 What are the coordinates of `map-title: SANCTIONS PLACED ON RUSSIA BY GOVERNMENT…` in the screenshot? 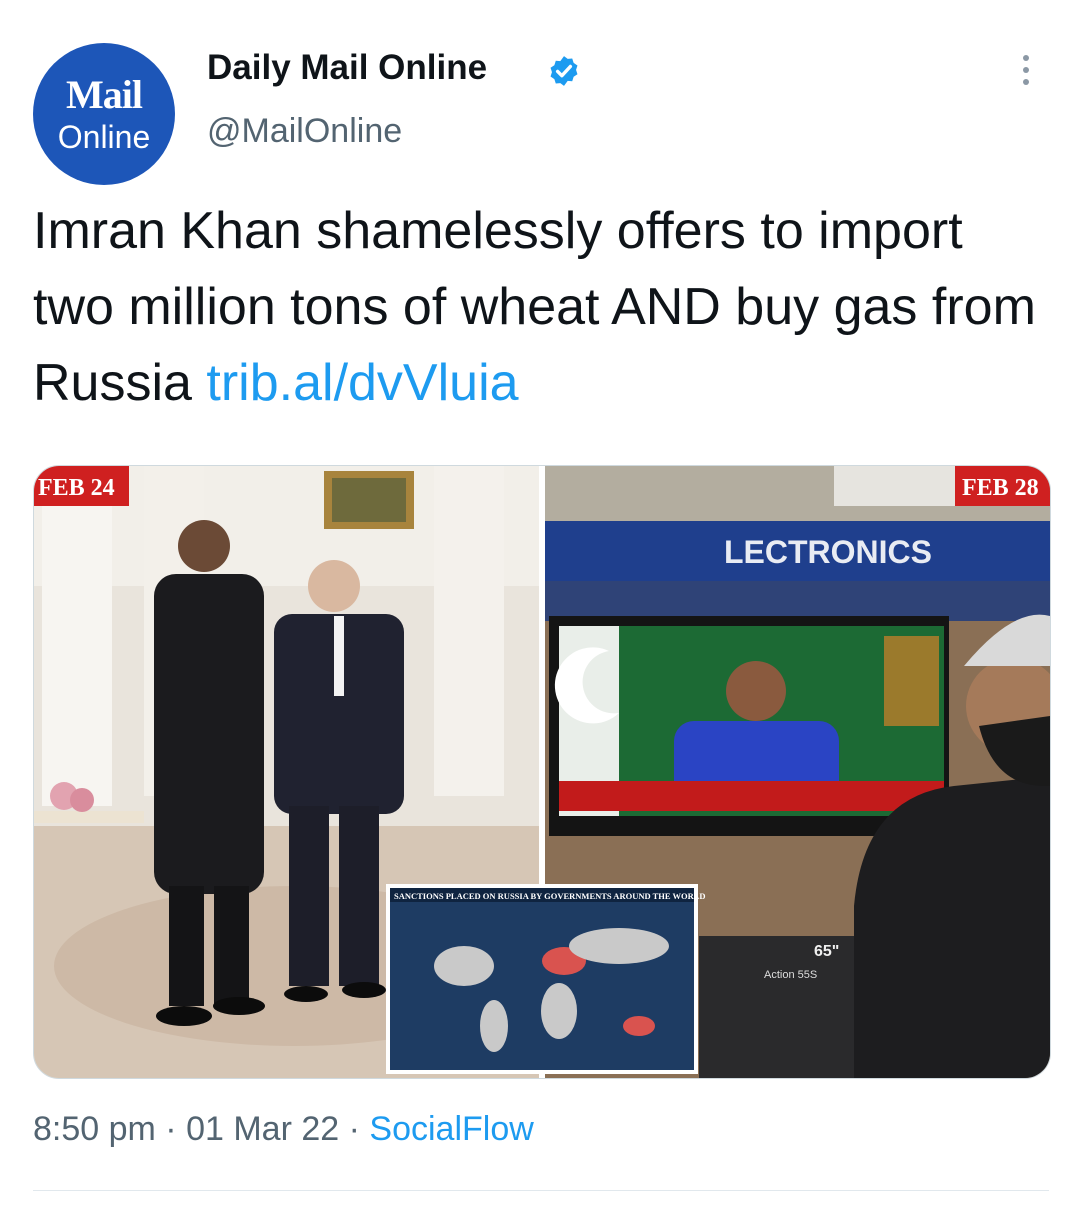 It's located at (550, 896).